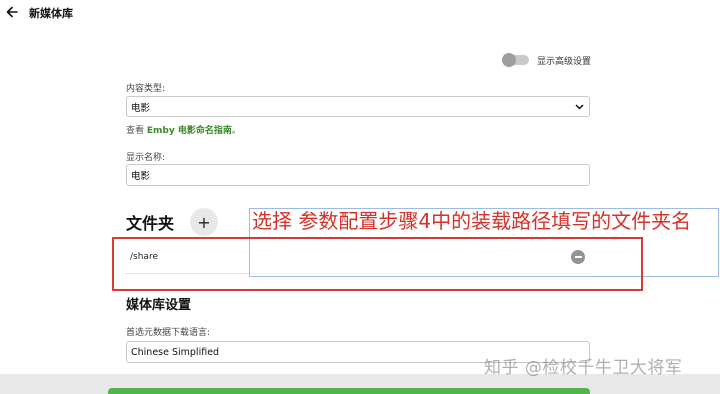 The image size is (720, 394). Describe the element at coordinates (377, 264) in the screenshot. I see `highlight-frame` at that location.